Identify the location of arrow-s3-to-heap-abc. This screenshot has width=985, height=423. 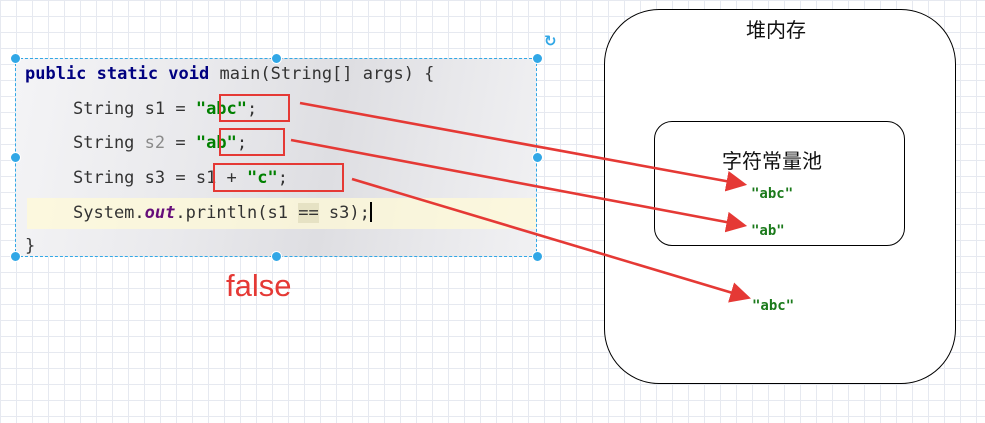
(551, 240).